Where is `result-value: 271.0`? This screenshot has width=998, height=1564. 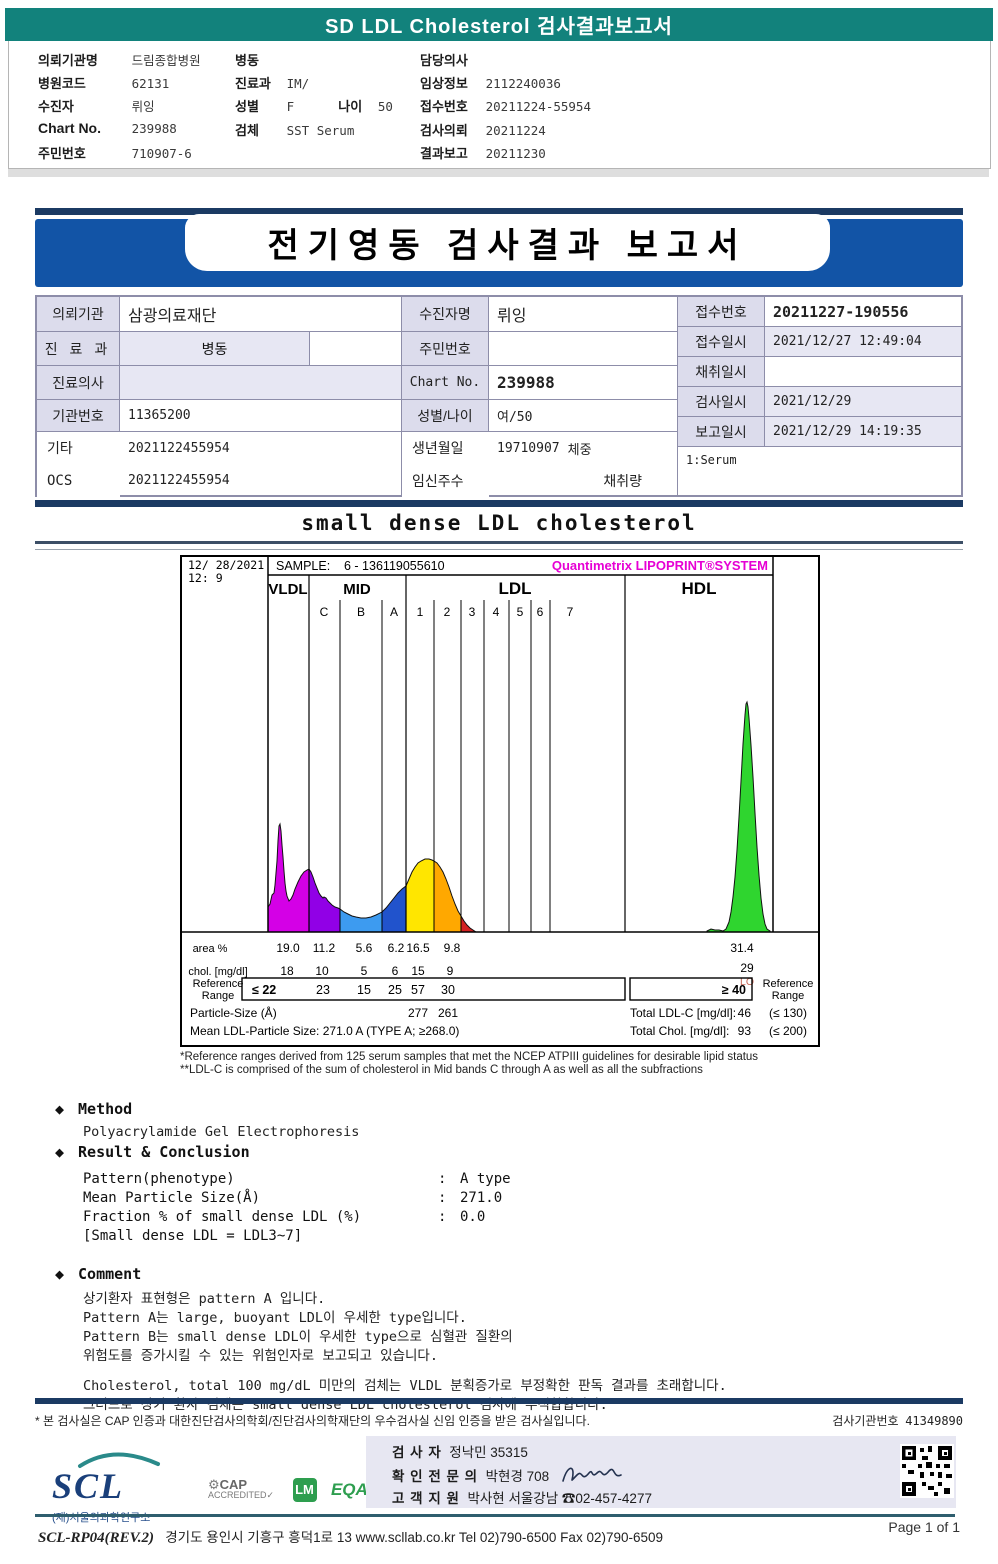 result-value: 271.0 is located at coordinates (481, 1198).